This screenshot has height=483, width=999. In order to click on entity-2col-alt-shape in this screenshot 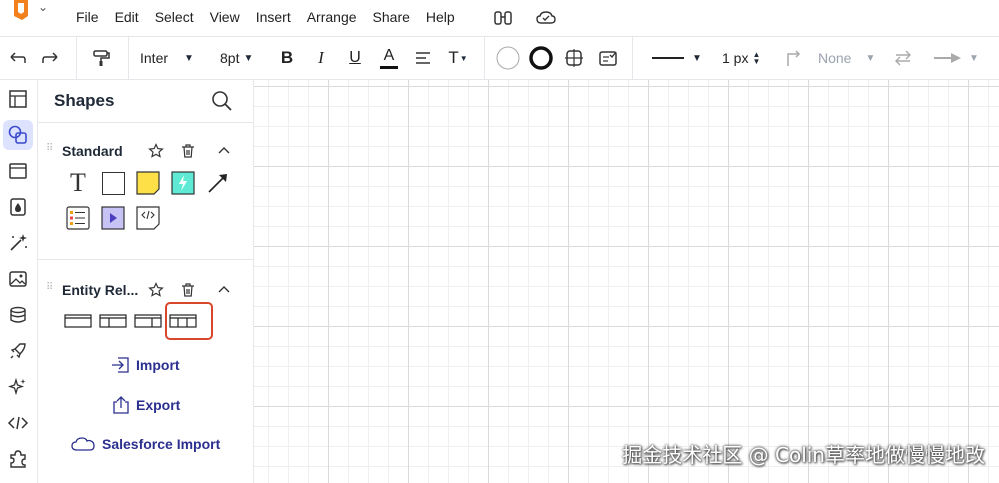, I will do `click(148, 321)`.